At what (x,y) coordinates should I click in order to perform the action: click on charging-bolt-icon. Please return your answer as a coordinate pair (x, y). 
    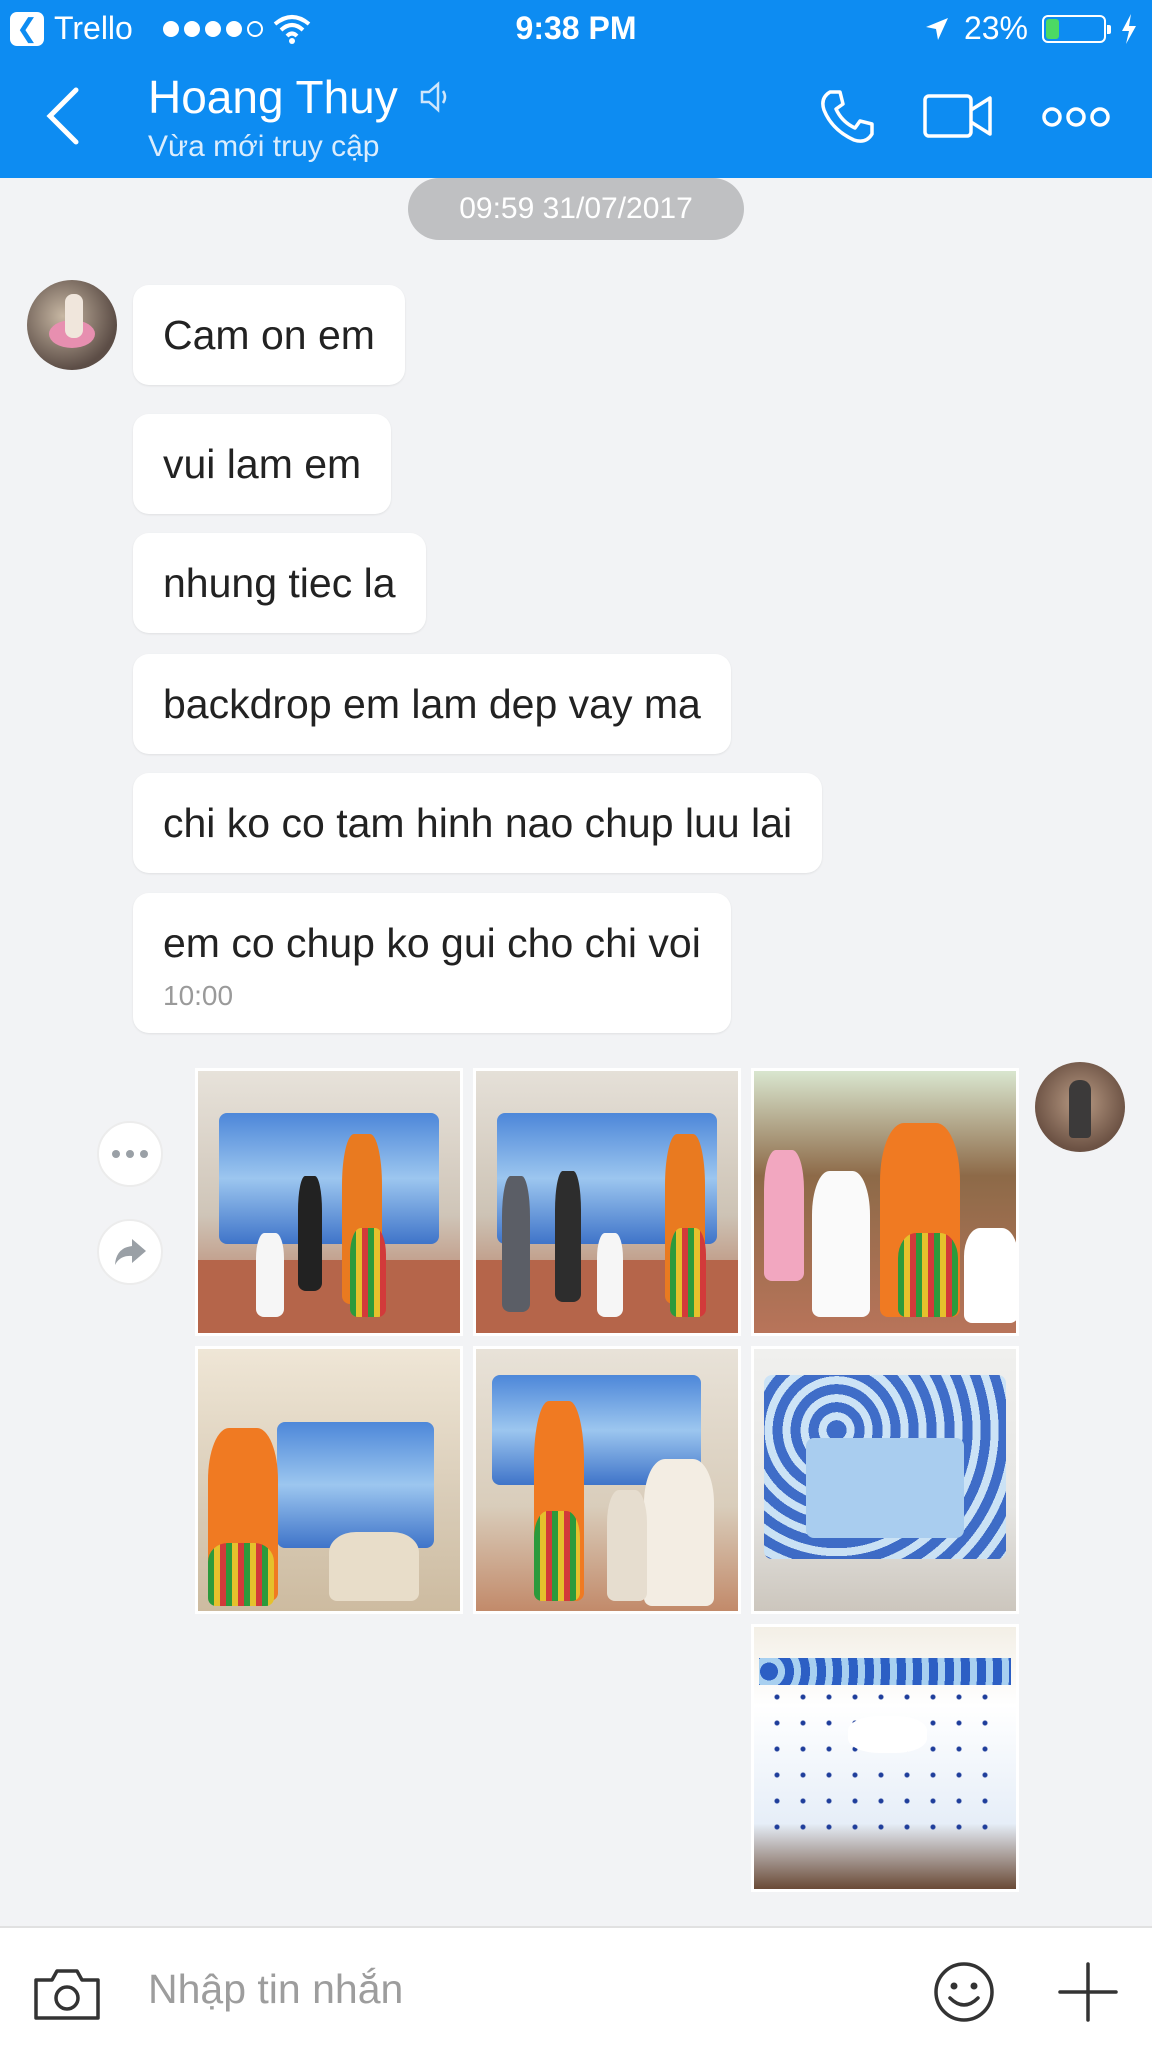
    Looking at the image, I should click on (1129, 28).